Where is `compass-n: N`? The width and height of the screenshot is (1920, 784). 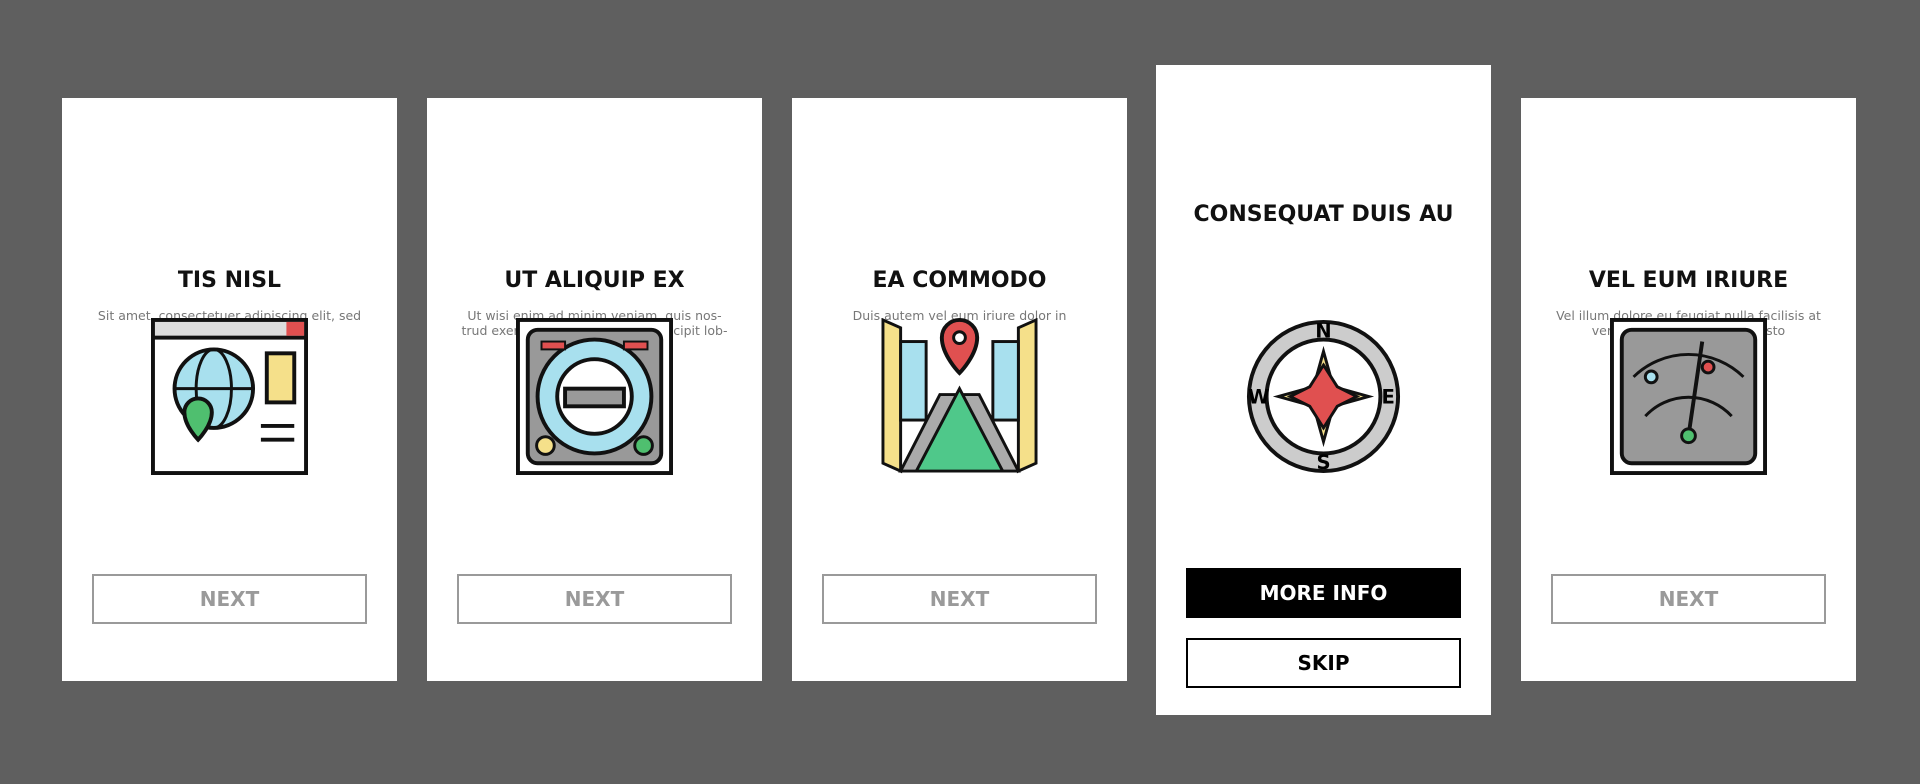
compass-n: N is located at coordinates (1323, 331).